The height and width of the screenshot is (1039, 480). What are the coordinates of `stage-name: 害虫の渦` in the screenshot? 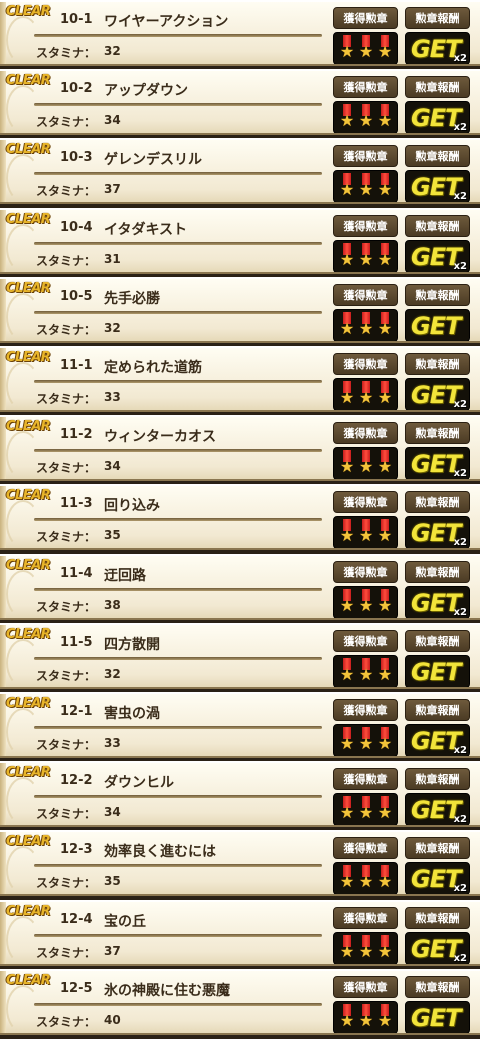 It's located at (132, 714).